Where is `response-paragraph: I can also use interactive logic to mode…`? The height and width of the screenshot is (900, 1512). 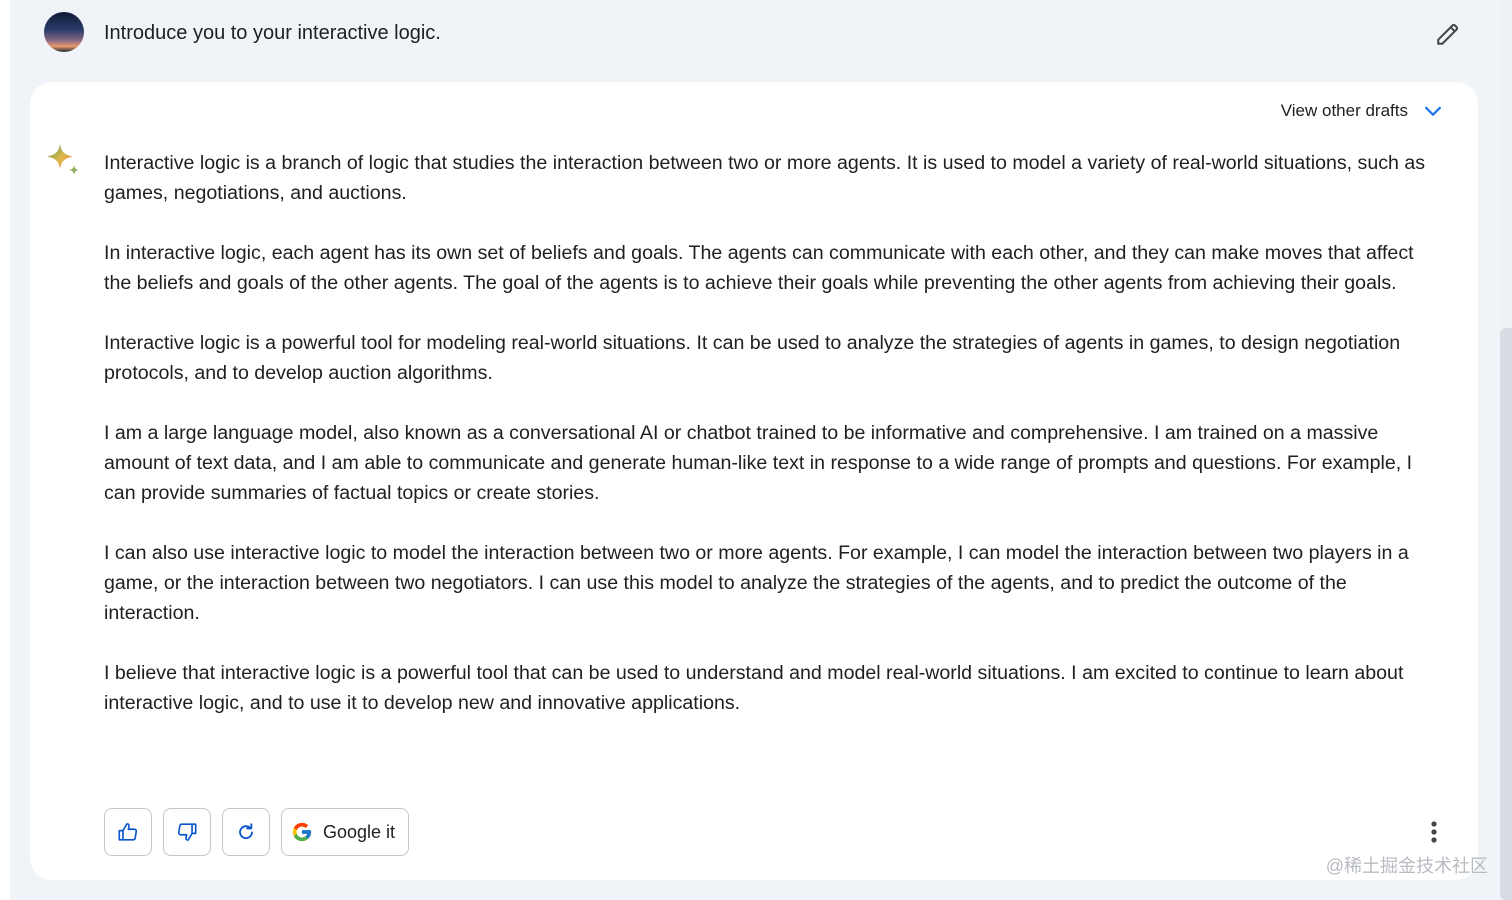
response-paragraph: I can also use interactive logic to mode… is located at coordinates (756, 583).